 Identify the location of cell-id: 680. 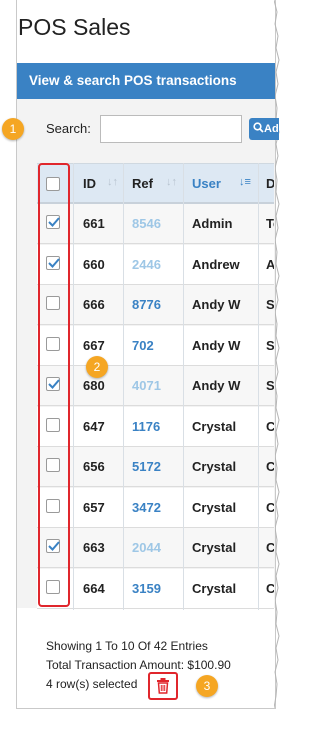
(94, 385).